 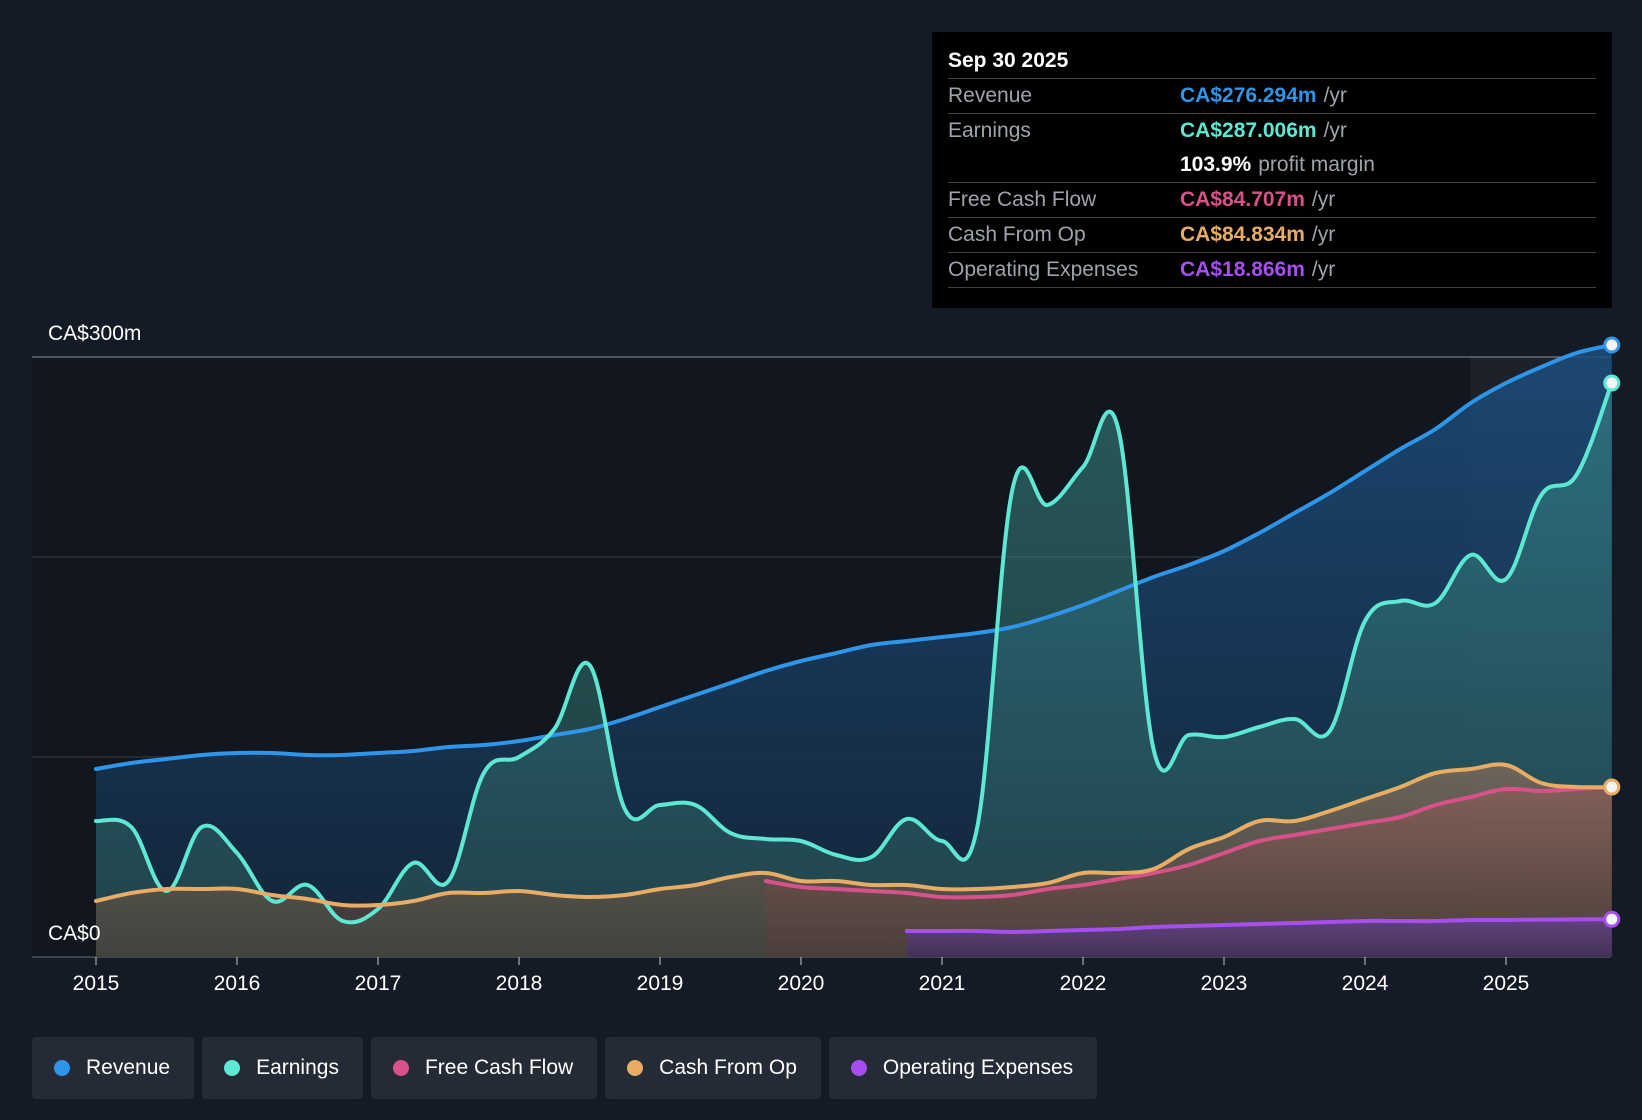 I want to click on tooltip-row-free-cash-flow: Free Cash Flow CA$84.707m /yr, so click(x=1272, y=200).